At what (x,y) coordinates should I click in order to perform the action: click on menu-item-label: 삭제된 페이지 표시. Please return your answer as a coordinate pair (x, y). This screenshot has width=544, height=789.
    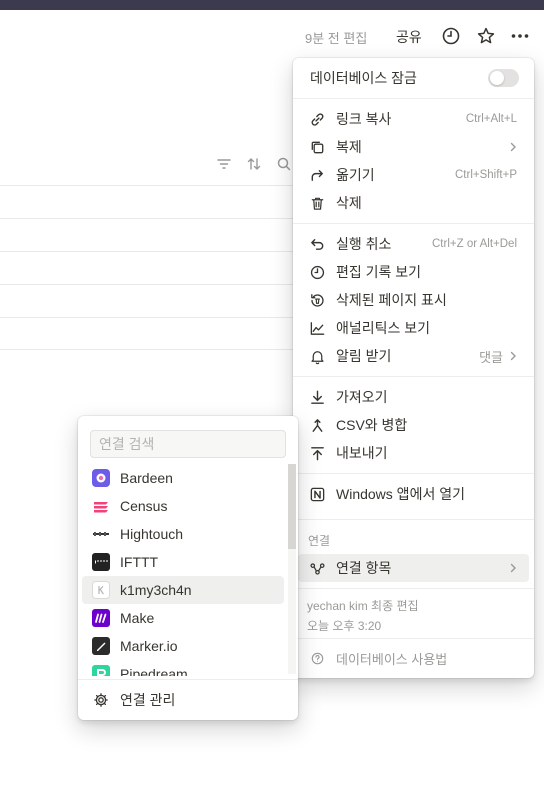
    Looking at the image, I should click on (391, 300).